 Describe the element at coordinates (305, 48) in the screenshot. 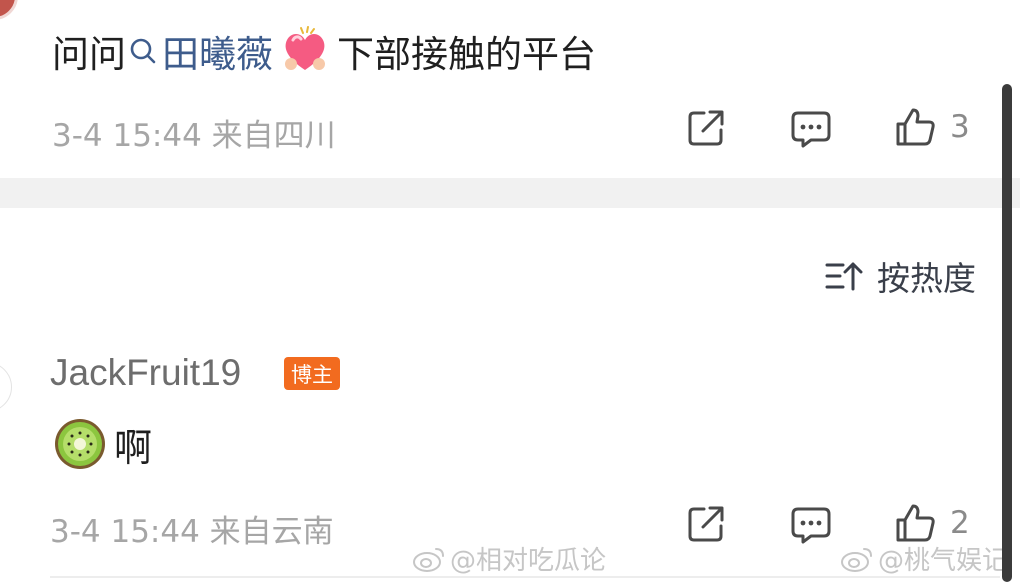

I see `heart-emoji` at that location.